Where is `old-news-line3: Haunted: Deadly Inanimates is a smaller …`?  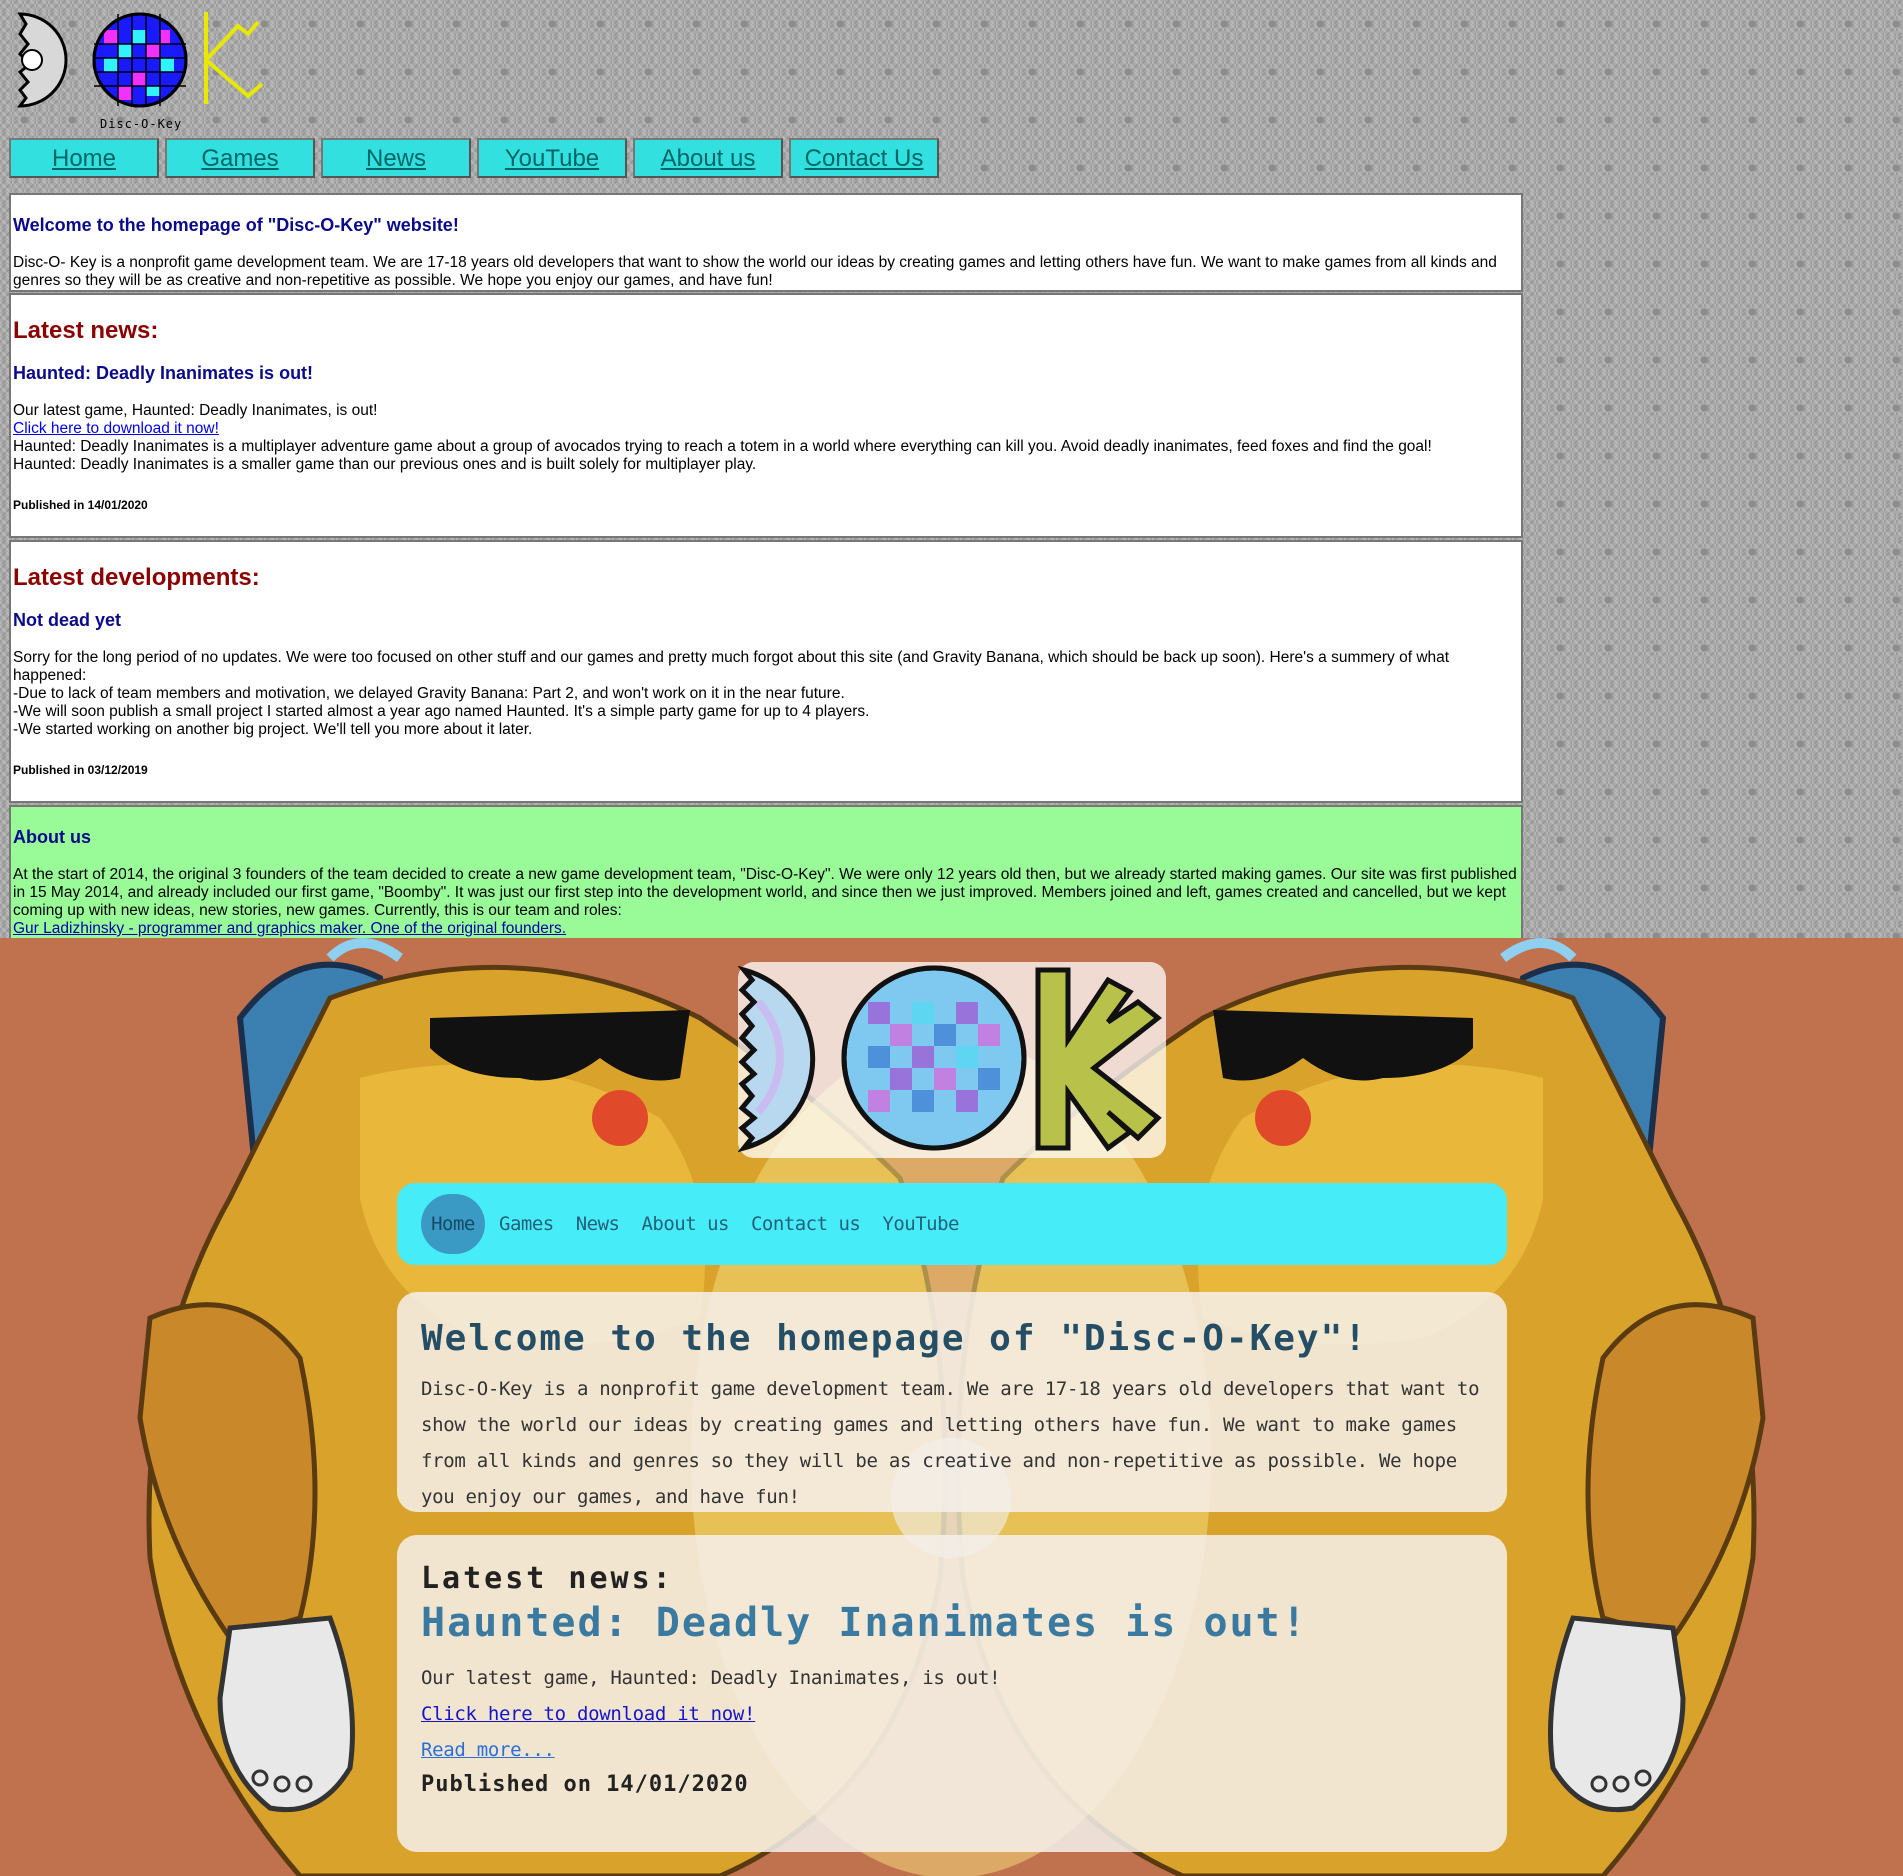
old-news-line3: Haunted: Deadly Inanimates is a smaller … is located at coordinates (385, 464).